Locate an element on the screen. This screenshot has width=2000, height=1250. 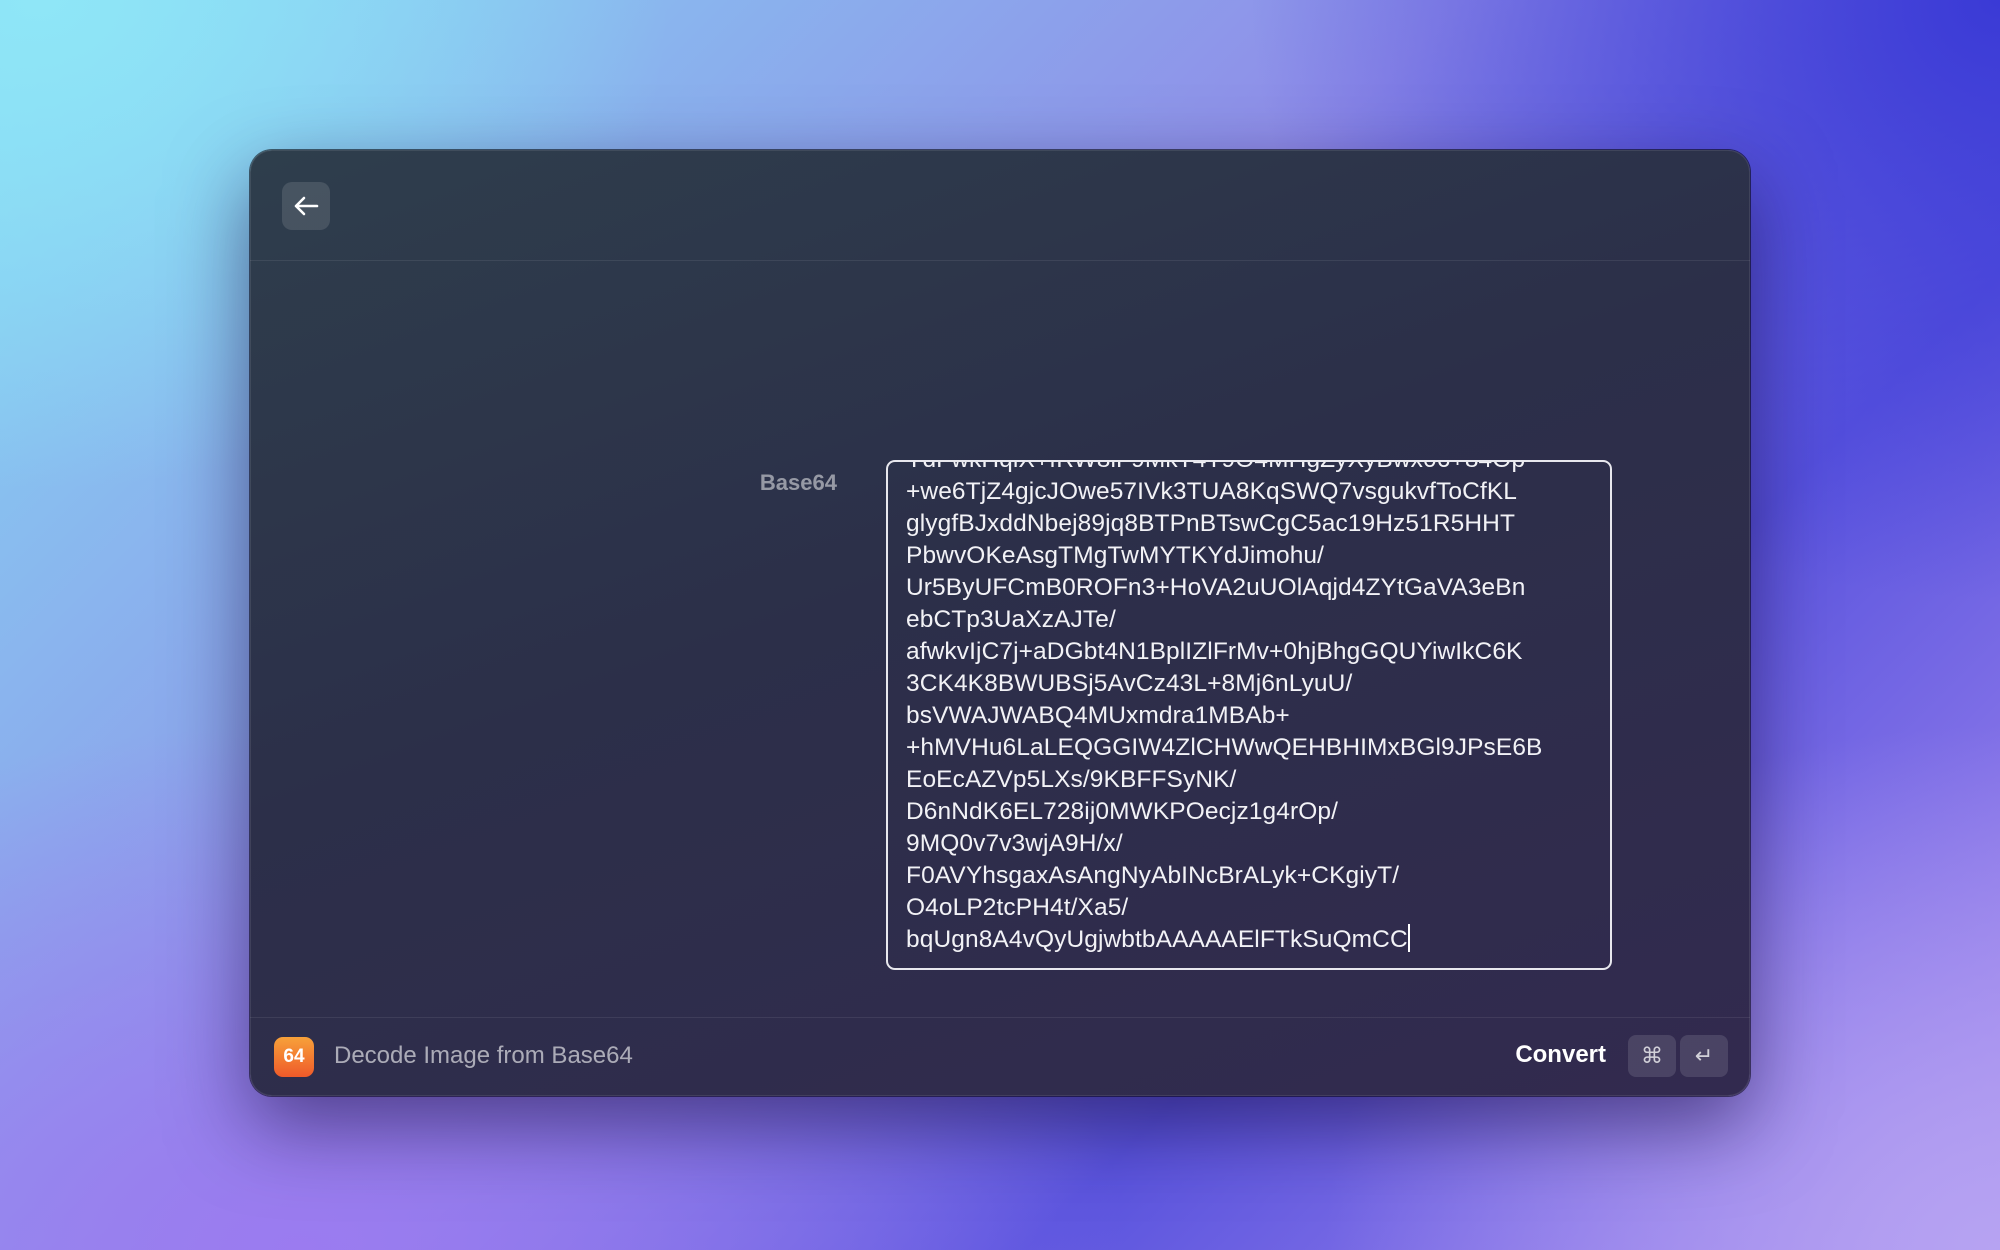
text-caret is located at coordinates (1408, 938).